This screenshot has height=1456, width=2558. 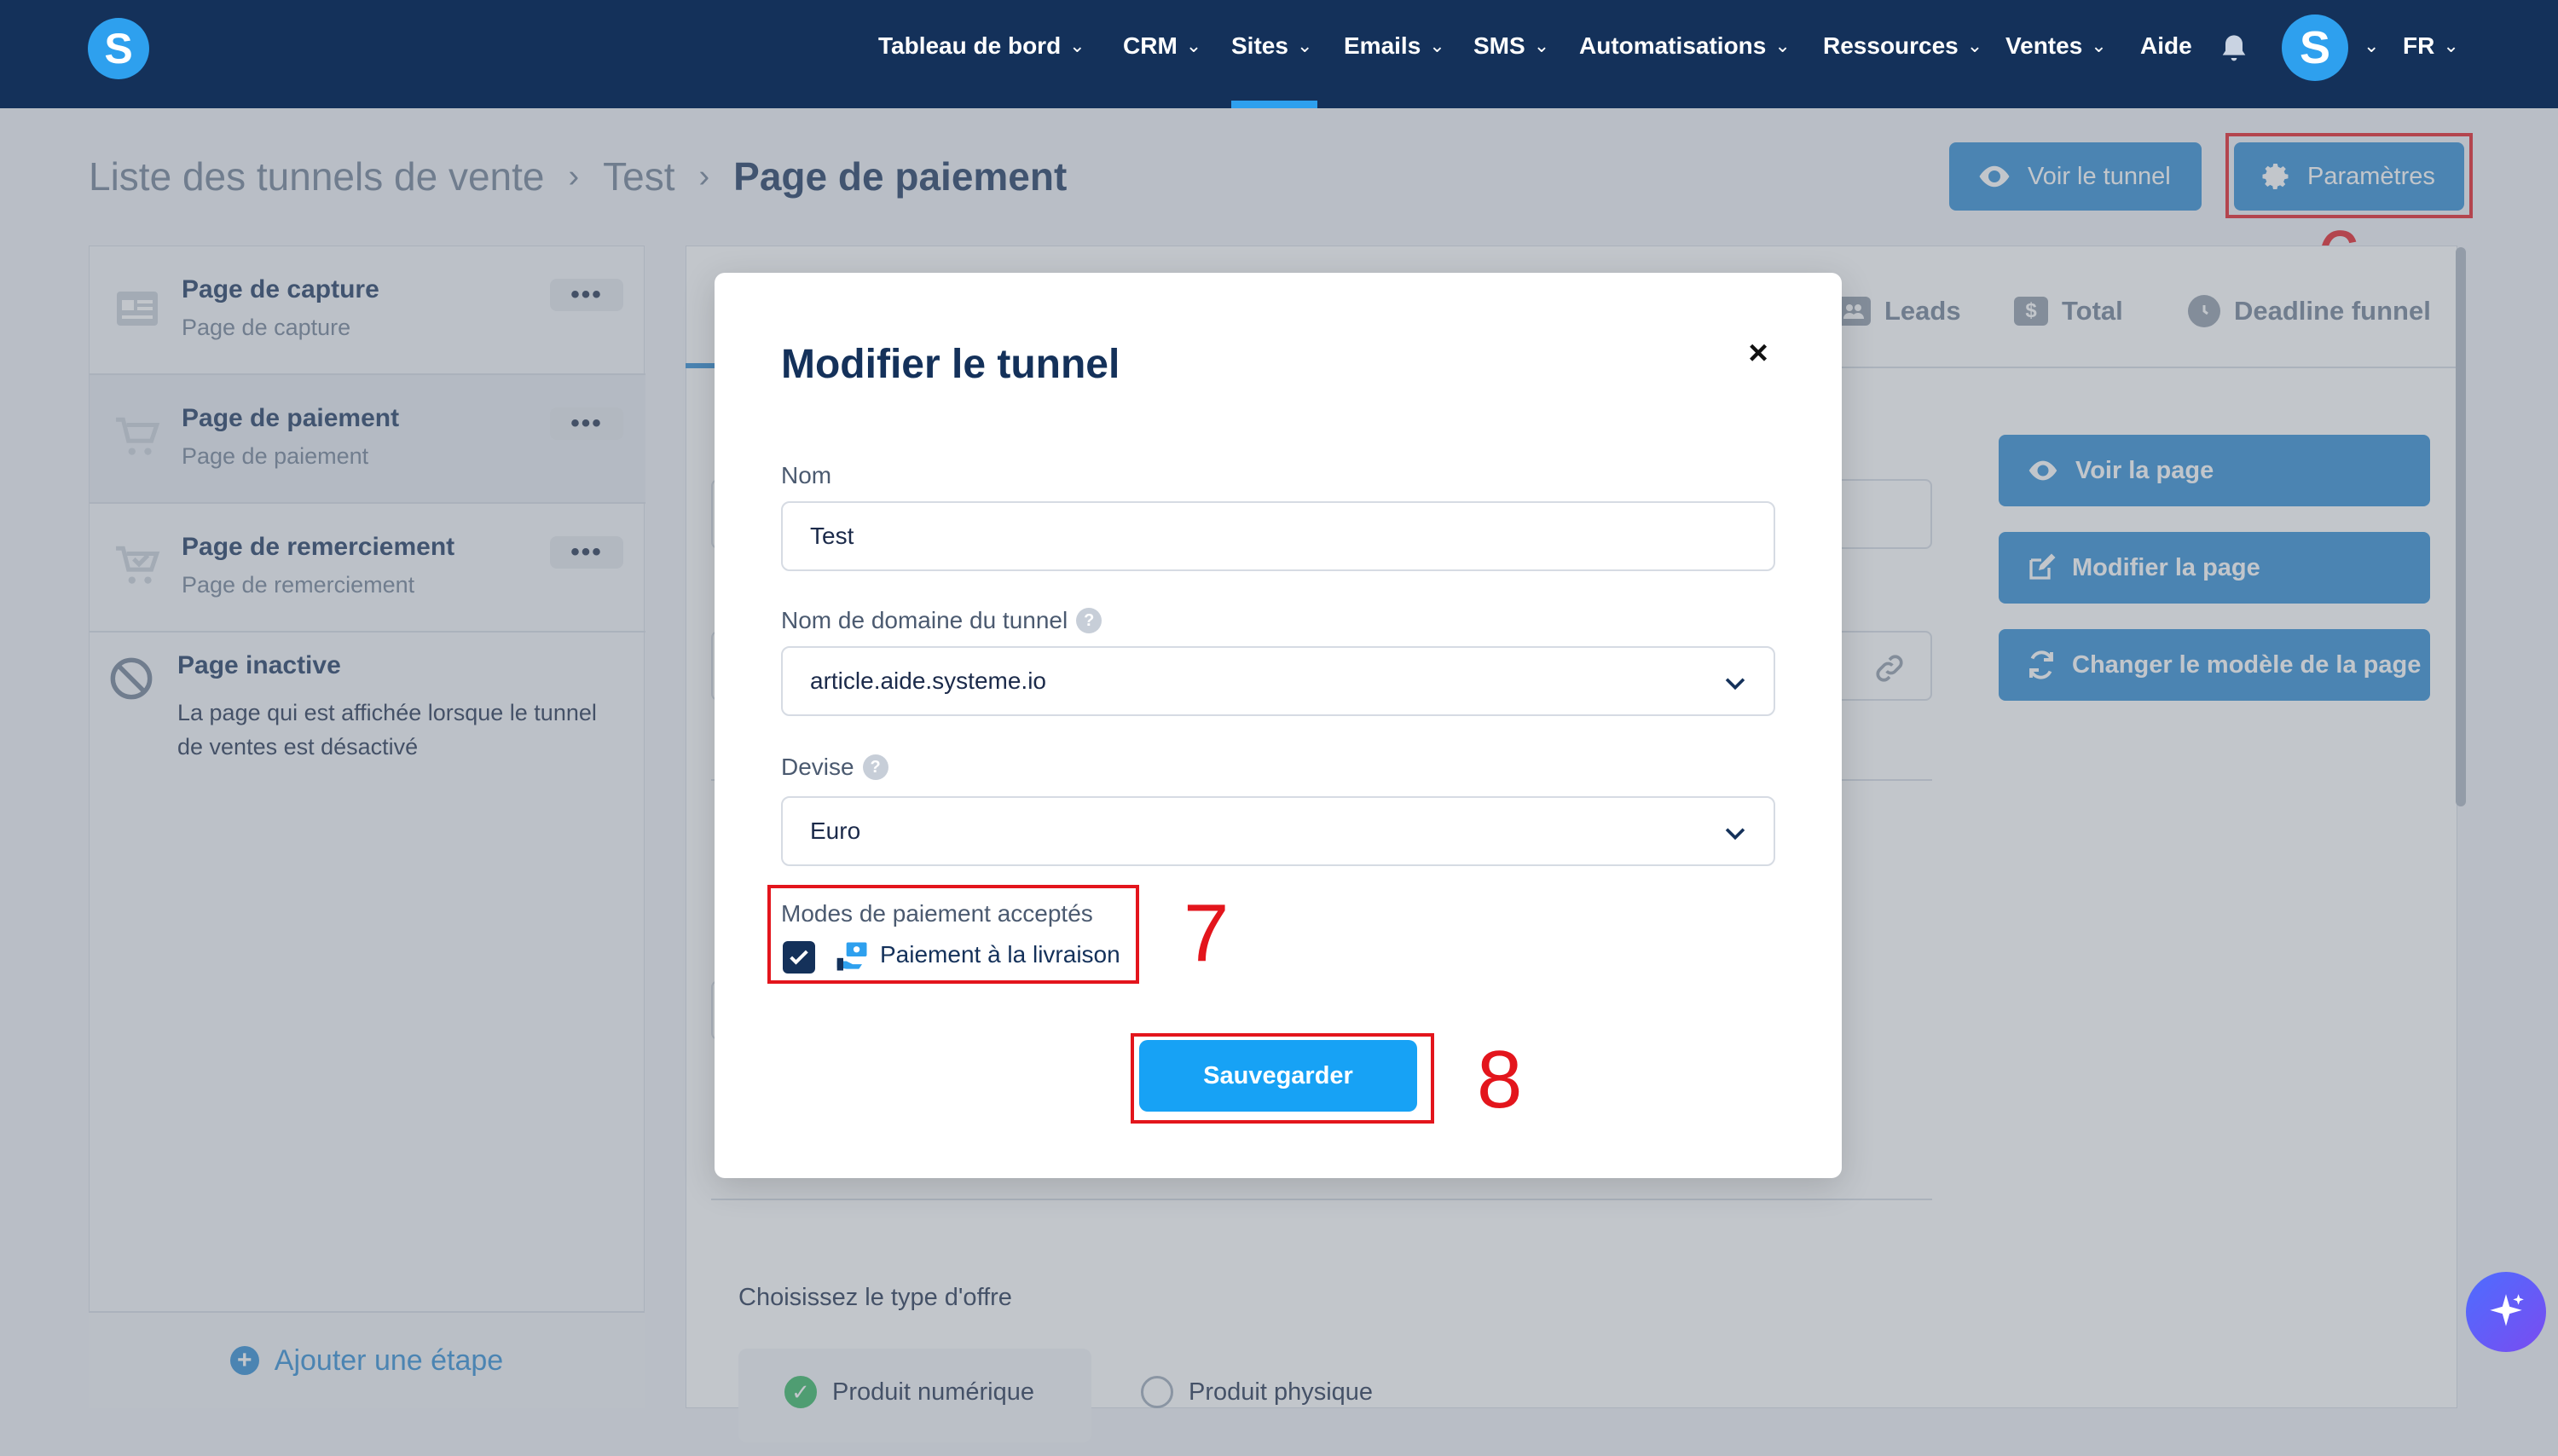 I want to click on nav-item-emails: Emails ⌄, so click(x=1394, y=46).